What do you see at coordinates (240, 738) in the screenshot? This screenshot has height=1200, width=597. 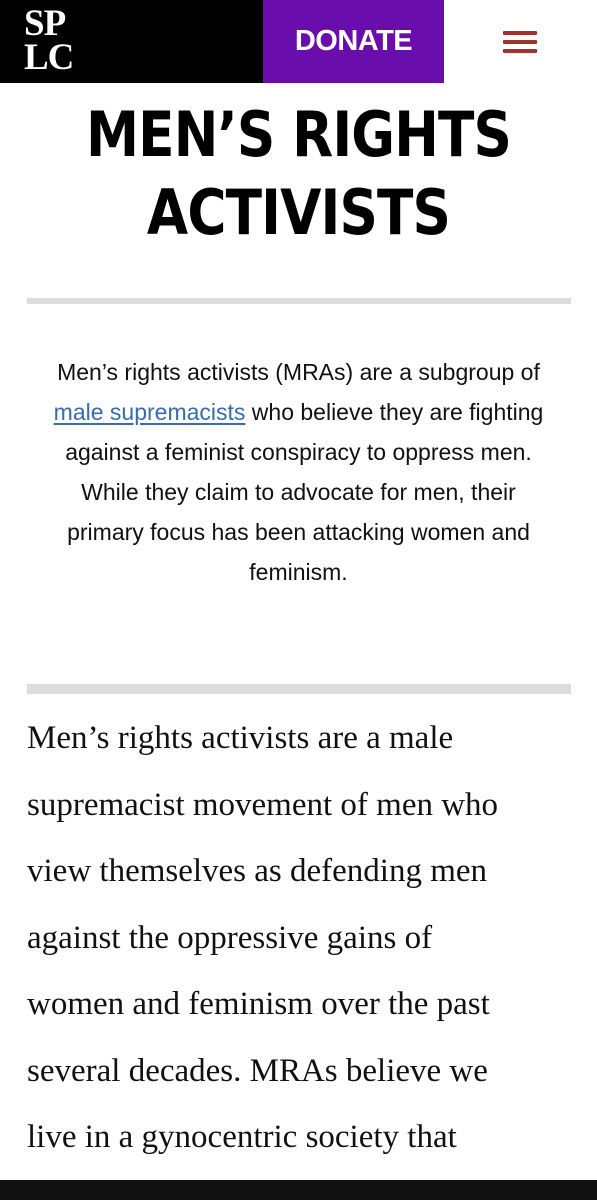 I see `body-line: Men’s rights activists are a male` at bounding box center [240, 738].